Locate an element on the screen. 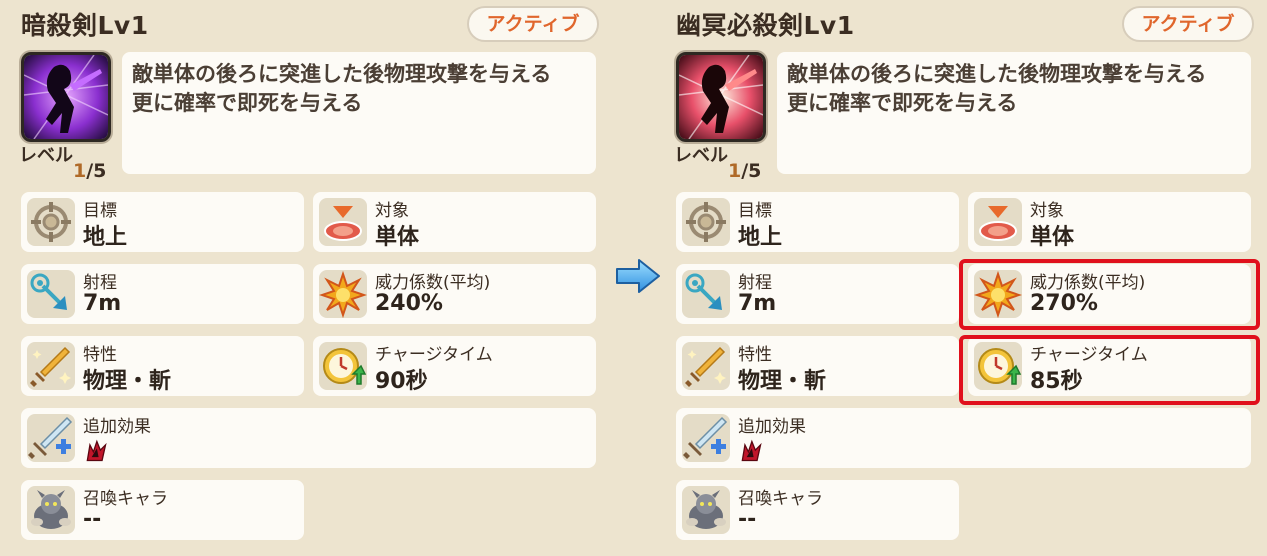  skill-title: 幽冥必殺剣Lv1 is located at coordinates (765, 25).